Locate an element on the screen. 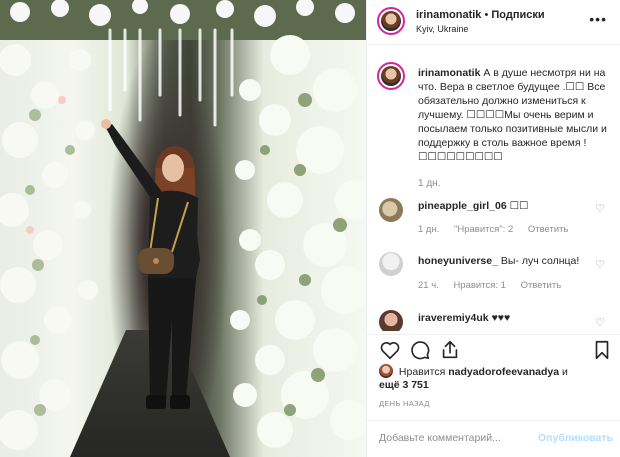 Image resolution: width=620 pixels, height=457 pixels. heart-icon is located at coordinates (390, 350).